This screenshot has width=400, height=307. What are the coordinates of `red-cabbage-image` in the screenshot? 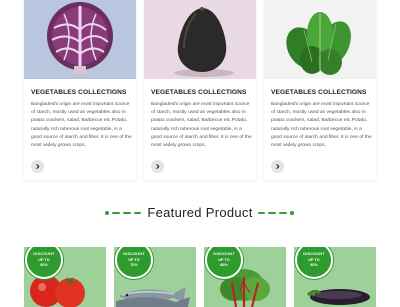 It's located at (80, 39).